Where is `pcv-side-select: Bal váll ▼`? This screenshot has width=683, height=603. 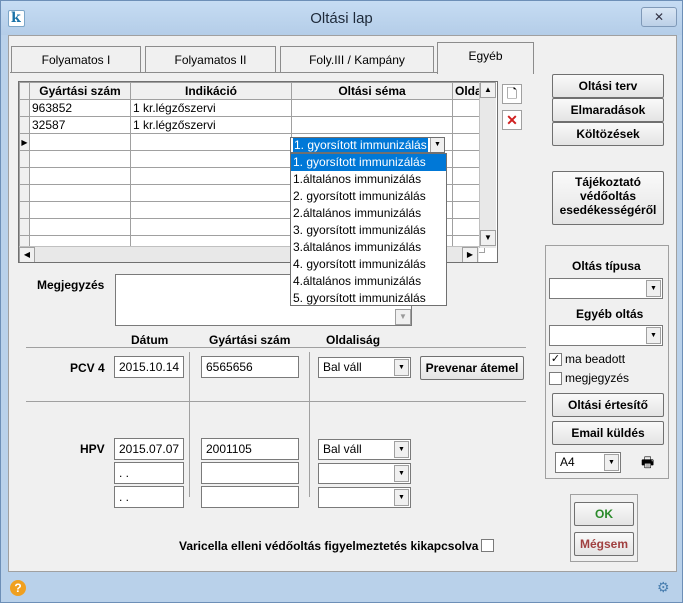 pcv-side-select: Bal váll ▼ is located at coordinates (364, 367).